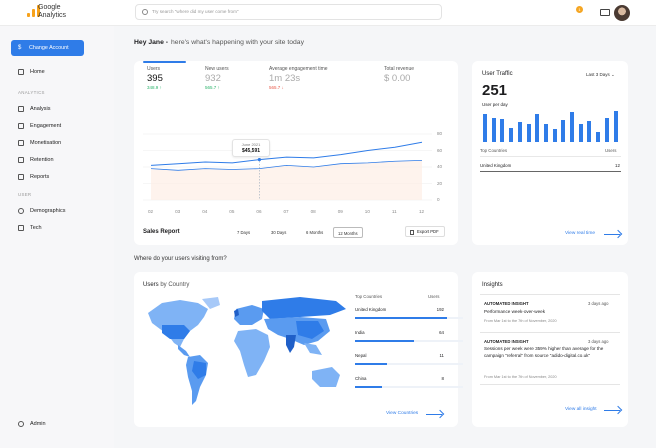  Describe the element at coordinates (553, 312) in the screenshot. I see `insight-text: Performance week-over-week` at that location.